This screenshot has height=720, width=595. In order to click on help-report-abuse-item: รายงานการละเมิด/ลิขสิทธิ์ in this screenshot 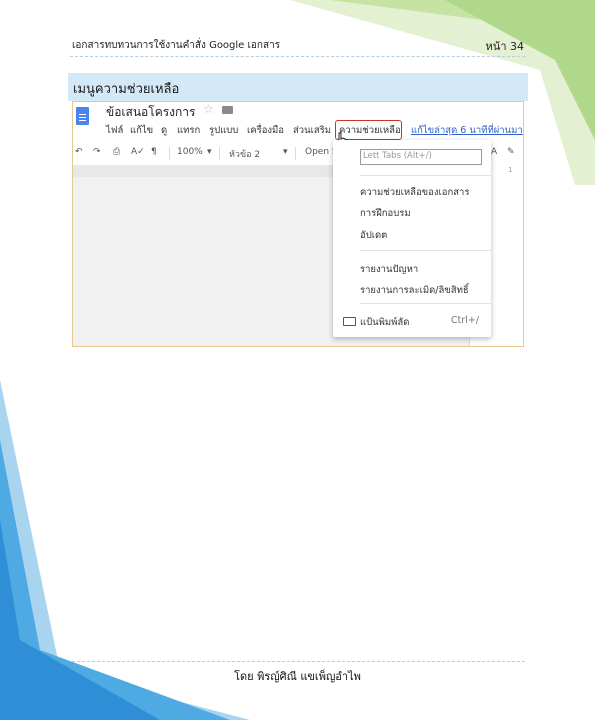, I will do `click(414, 290)`.